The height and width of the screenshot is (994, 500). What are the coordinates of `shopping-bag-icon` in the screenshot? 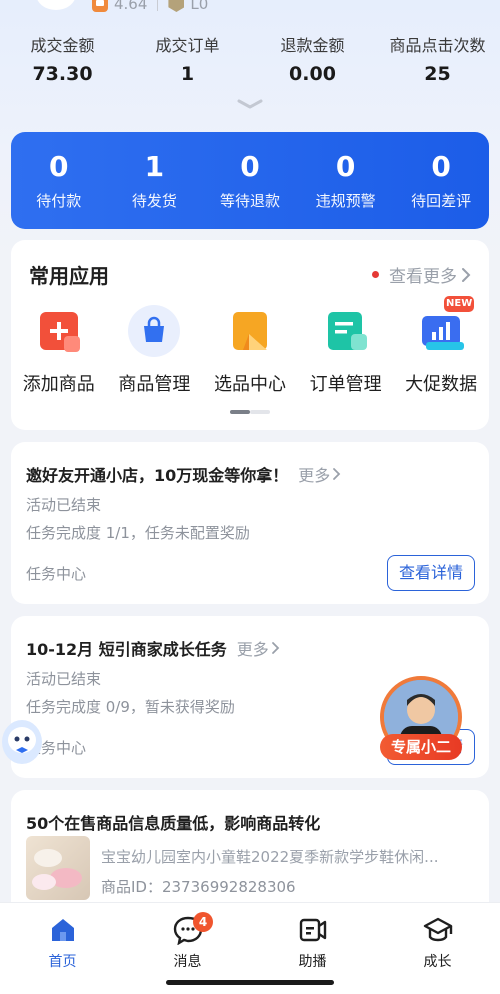 It's located at (154, 331).